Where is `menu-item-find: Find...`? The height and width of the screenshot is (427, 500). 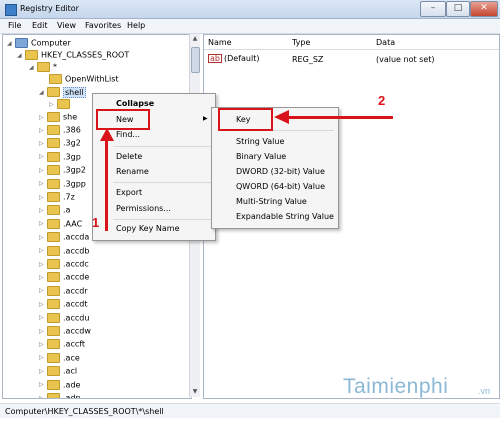 menu-item-find: Find... is located at coordinates (128, 134).